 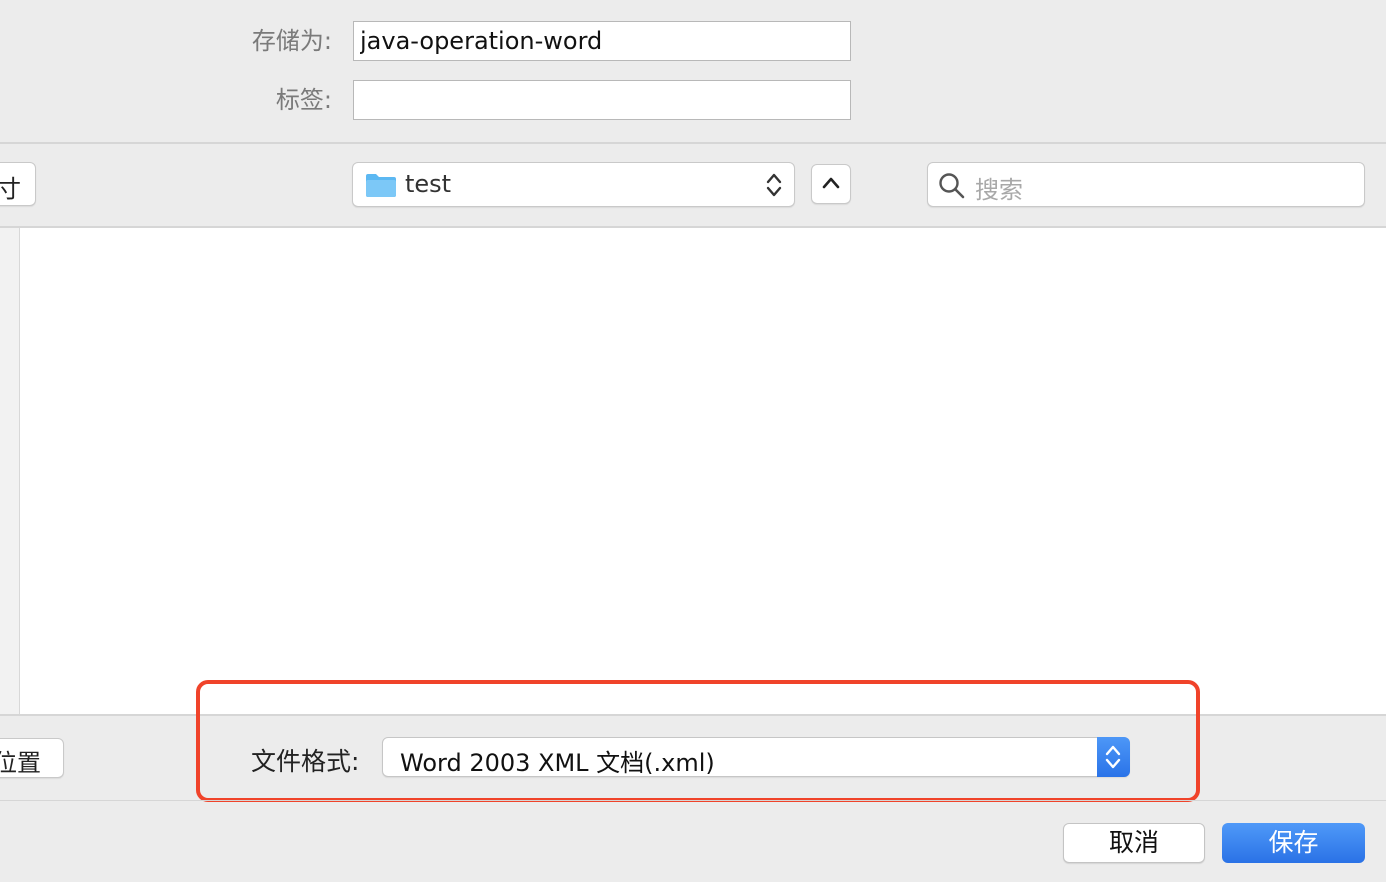 I want to click on search-field: 搜索, so click(x=1146, y=184).